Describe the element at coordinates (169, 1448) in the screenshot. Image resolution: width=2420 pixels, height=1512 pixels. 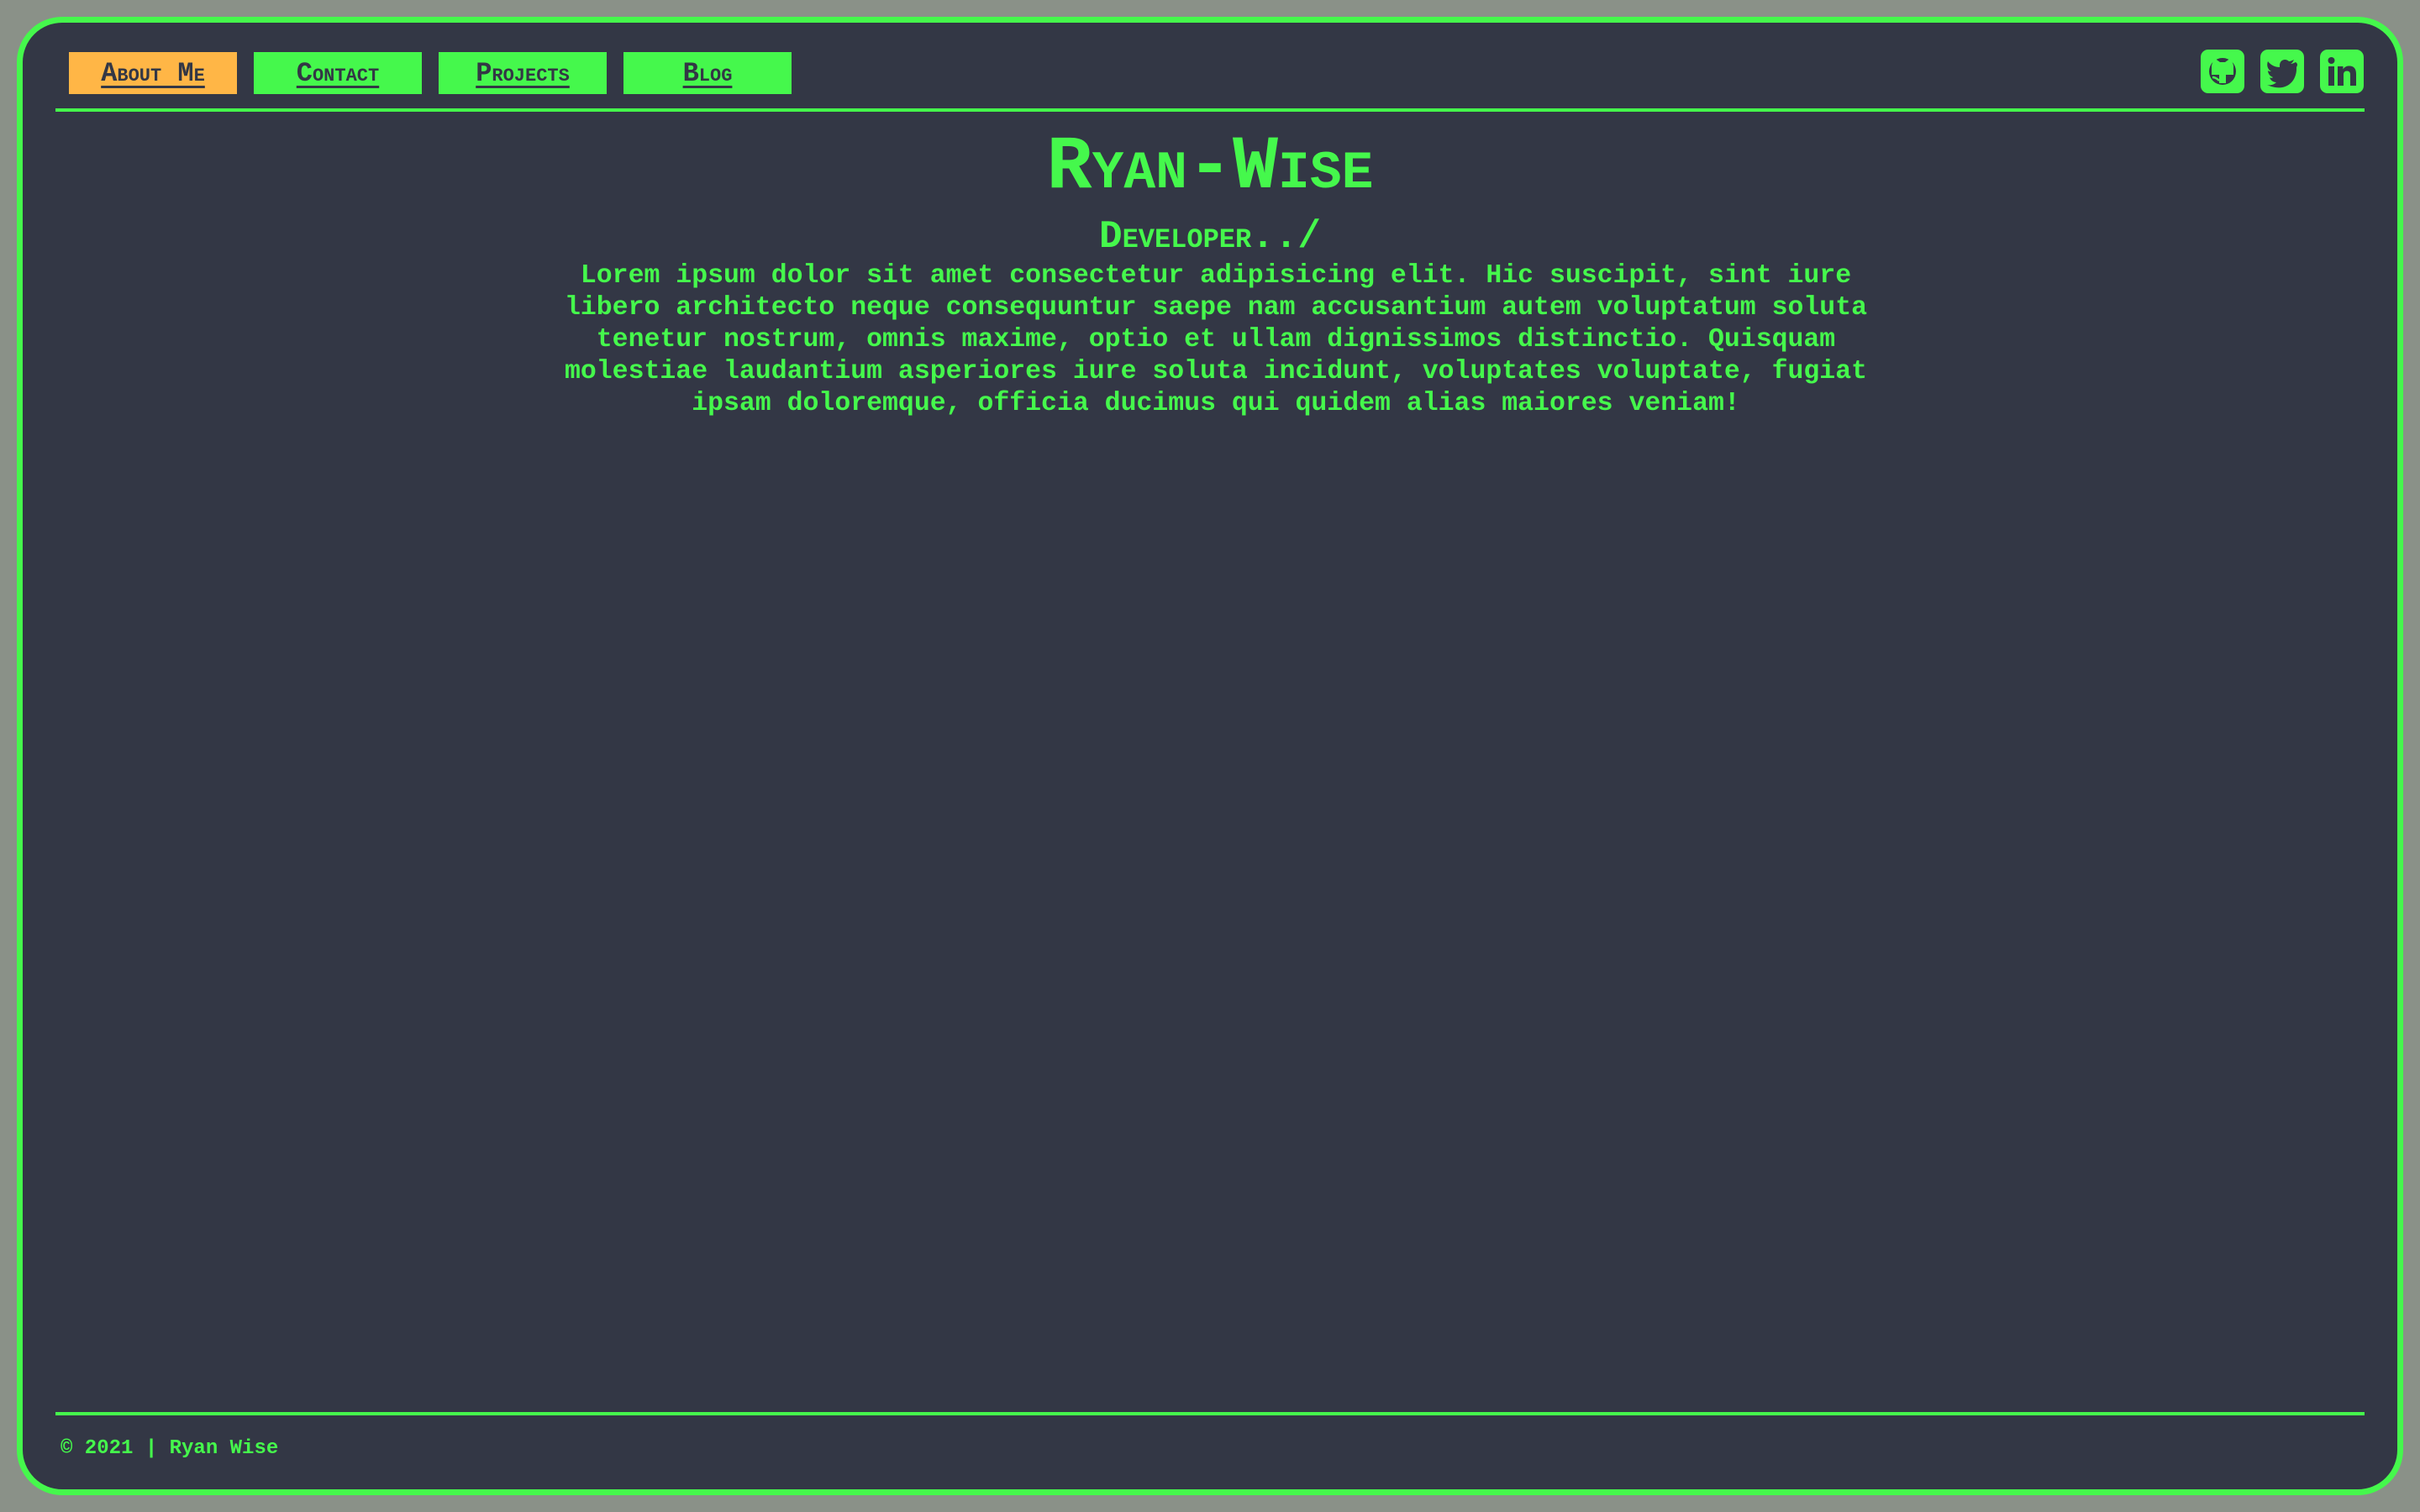
I see `footer-copyright: © 2021 | Ryan Wise` at that location.